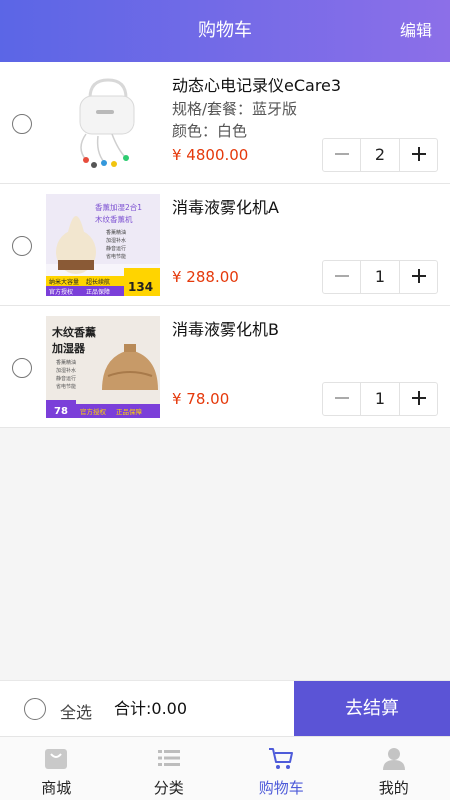 Image resolution: width=450 pixels, height=800 pixels. Describe the element at coordinates (235, 109) in the screenshot. I see `product-spec: 规格/套餐：蓝牙版` at that location.